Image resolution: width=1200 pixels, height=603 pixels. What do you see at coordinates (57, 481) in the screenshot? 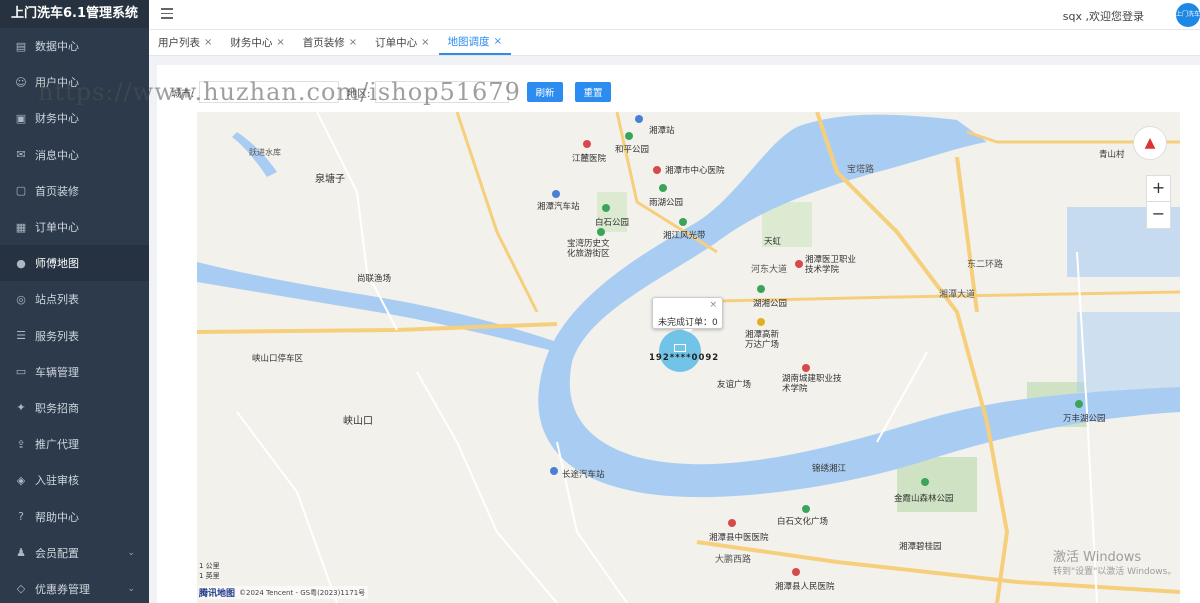
I see `sidebar-item-label: 入驻审核` at bounding box center [57, 481].